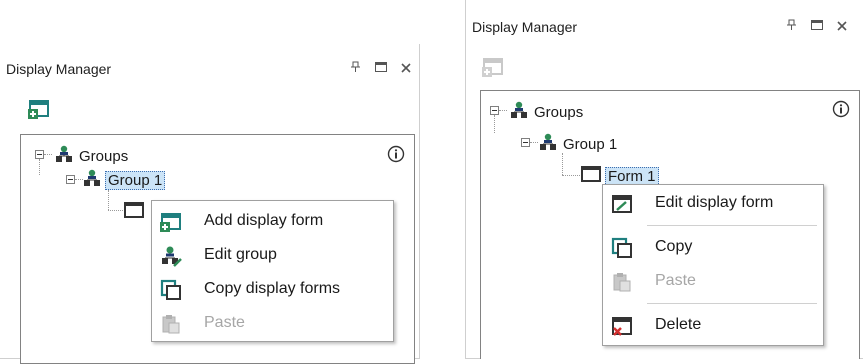  I want to click on tree-node-label: Form 1, so click(632, 176).